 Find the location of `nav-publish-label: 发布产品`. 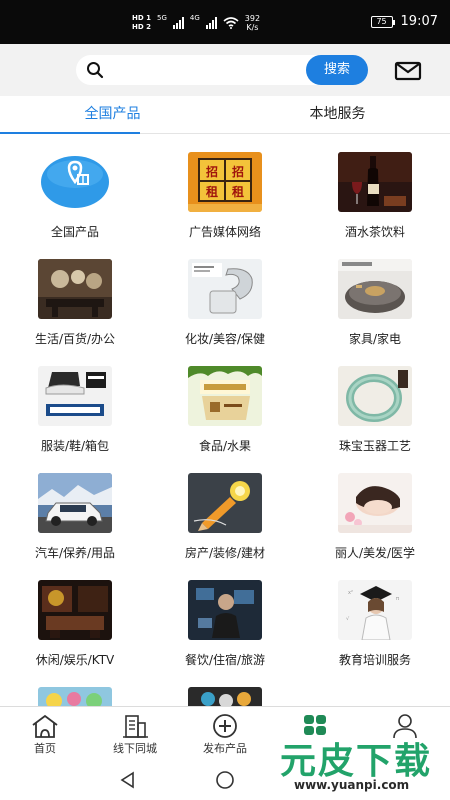

nav-publish-label: 发布产品 is located at coordinates (225, 748).